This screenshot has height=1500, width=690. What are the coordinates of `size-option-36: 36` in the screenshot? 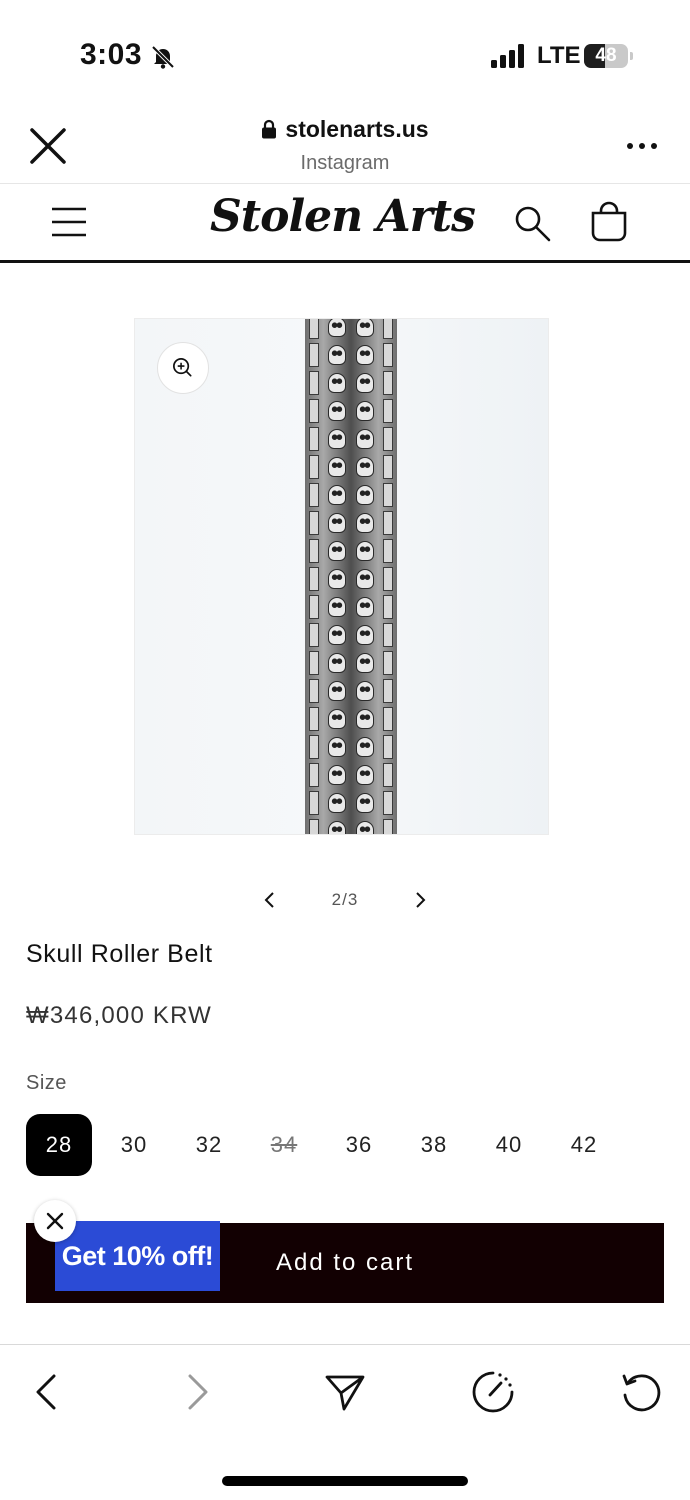 It's located at (359, 1145).